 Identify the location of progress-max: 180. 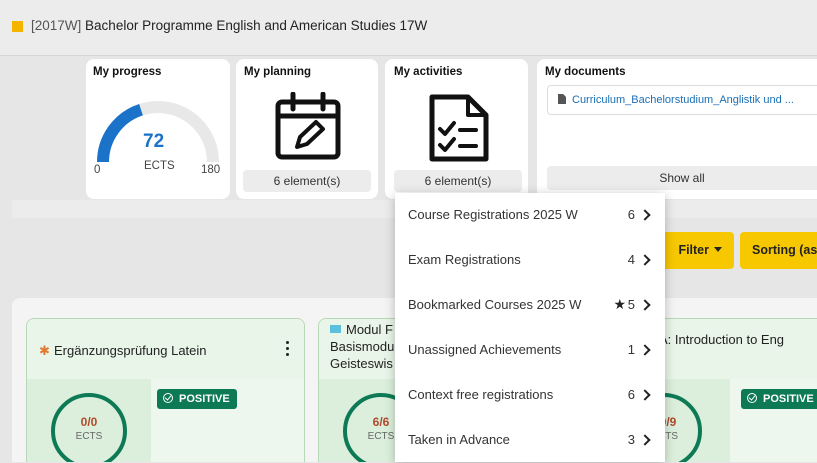
(211, 170).